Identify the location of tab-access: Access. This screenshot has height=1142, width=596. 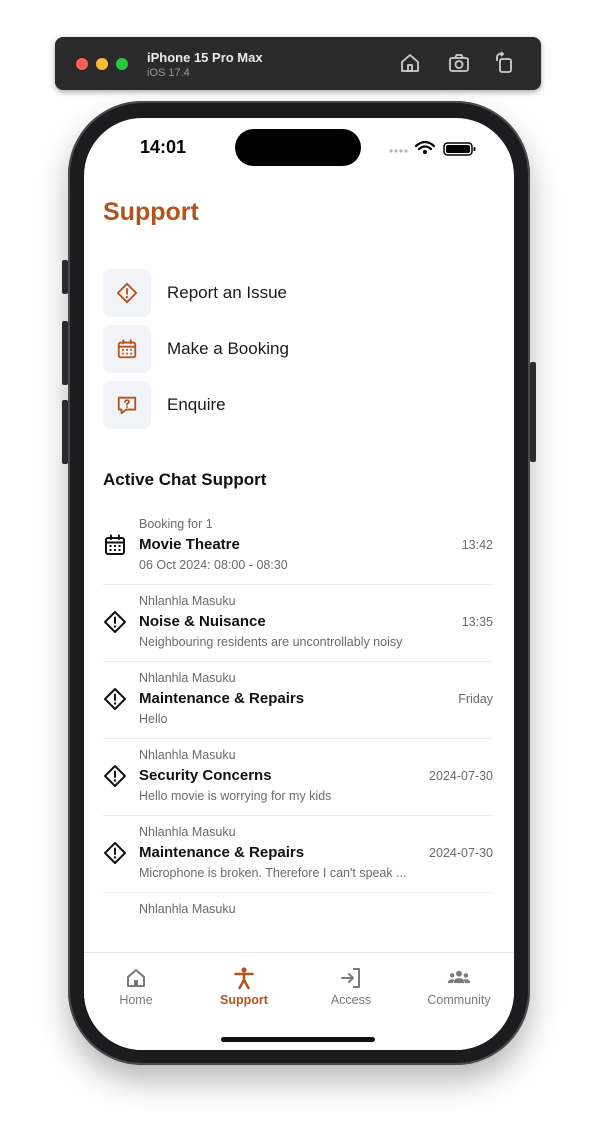
(351, 986).